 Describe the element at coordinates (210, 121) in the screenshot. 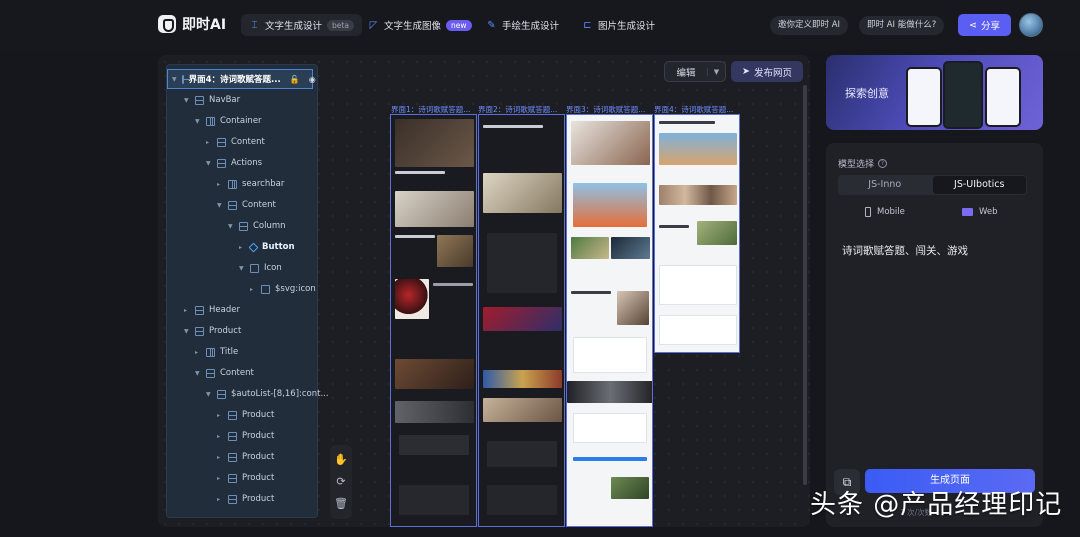

I see `columns-icon` at that location.